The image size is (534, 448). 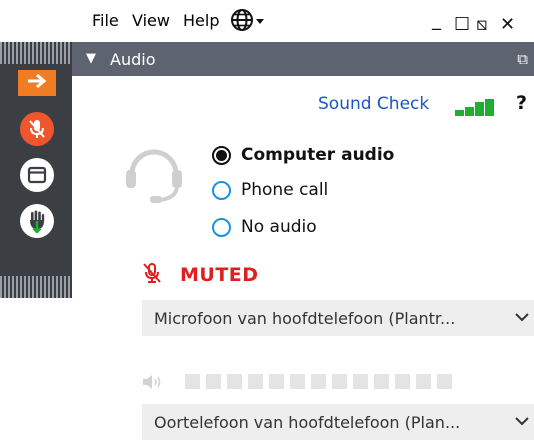 I want to click on radio-no-audio: No audio, so click(x=264, y=227).